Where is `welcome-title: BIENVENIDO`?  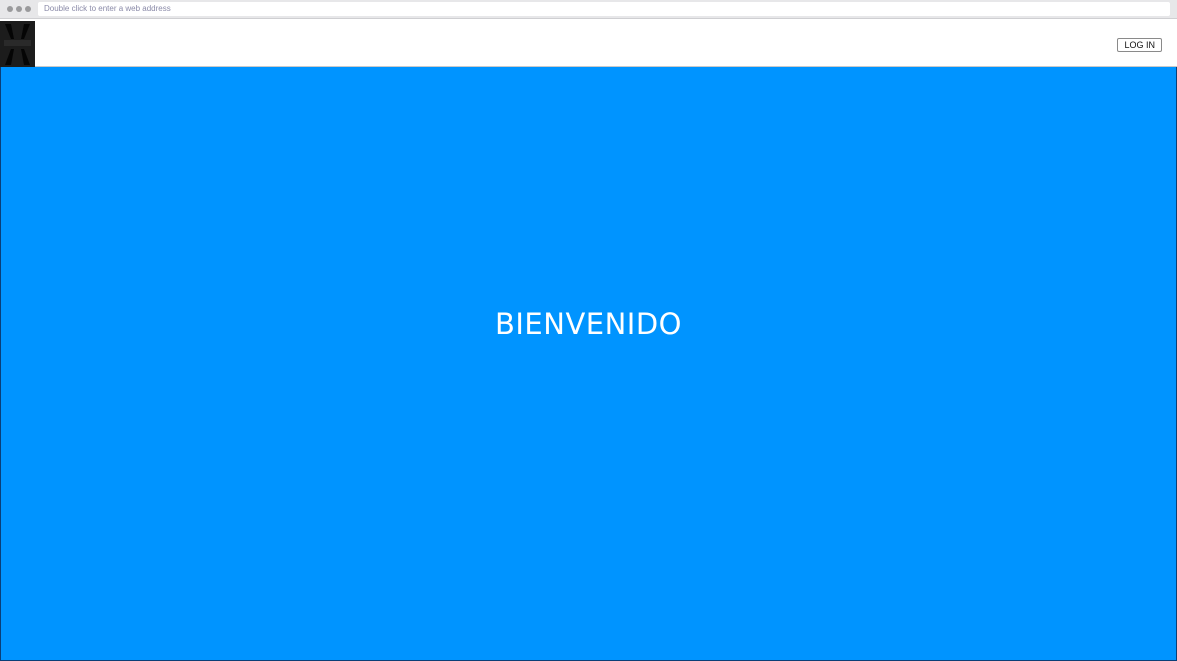 welcome-title: BIENVENIDO is located at coordinates (588, 324).